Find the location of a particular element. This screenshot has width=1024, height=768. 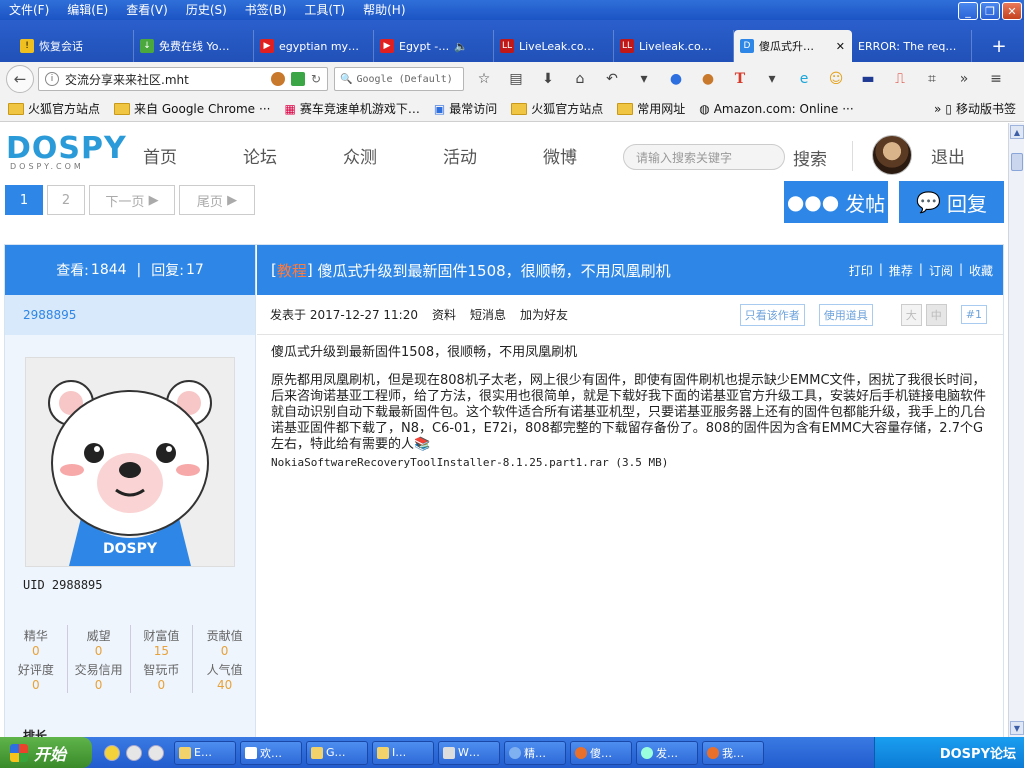

page-2: 2 is located at coordinates (66, 200).